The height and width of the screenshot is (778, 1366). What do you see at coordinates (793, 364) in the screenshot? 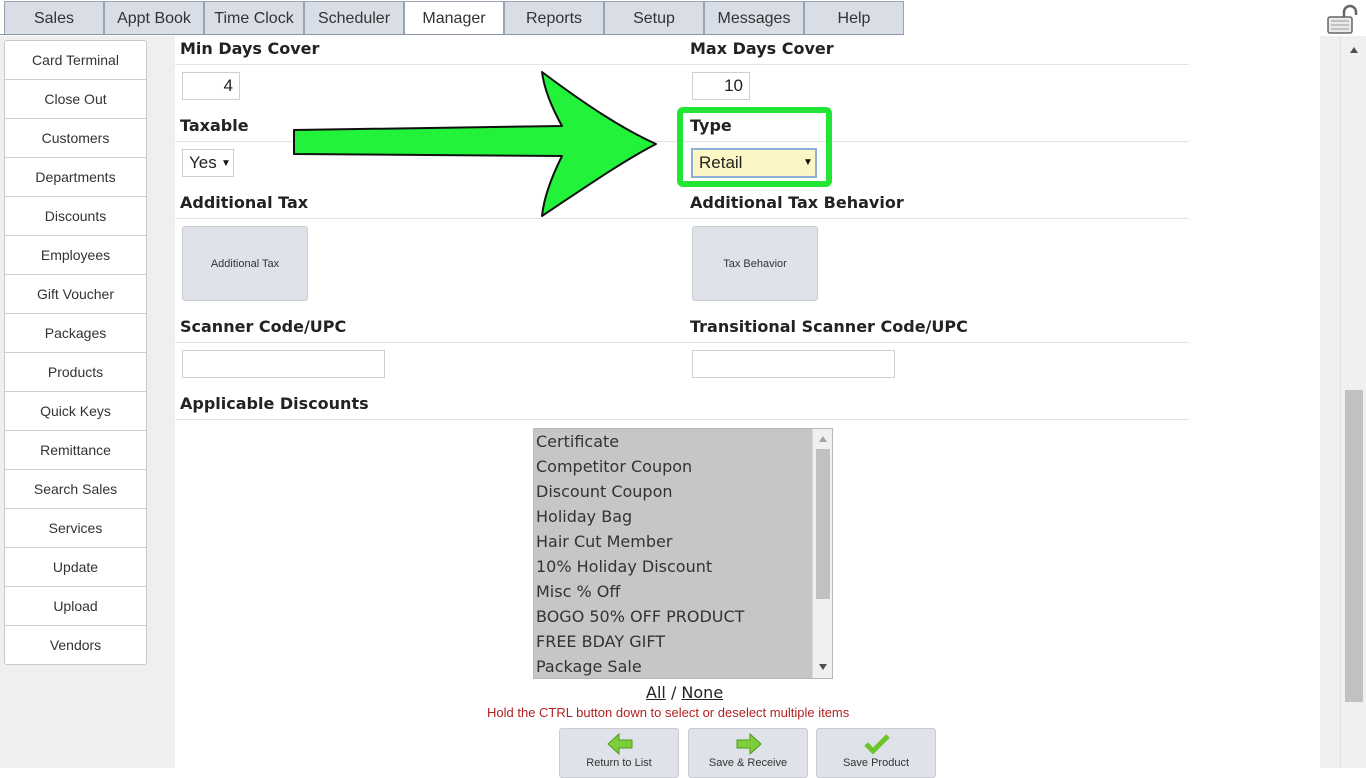
I see `transitional-scanner-code-input` at bounding box center [793, 364].